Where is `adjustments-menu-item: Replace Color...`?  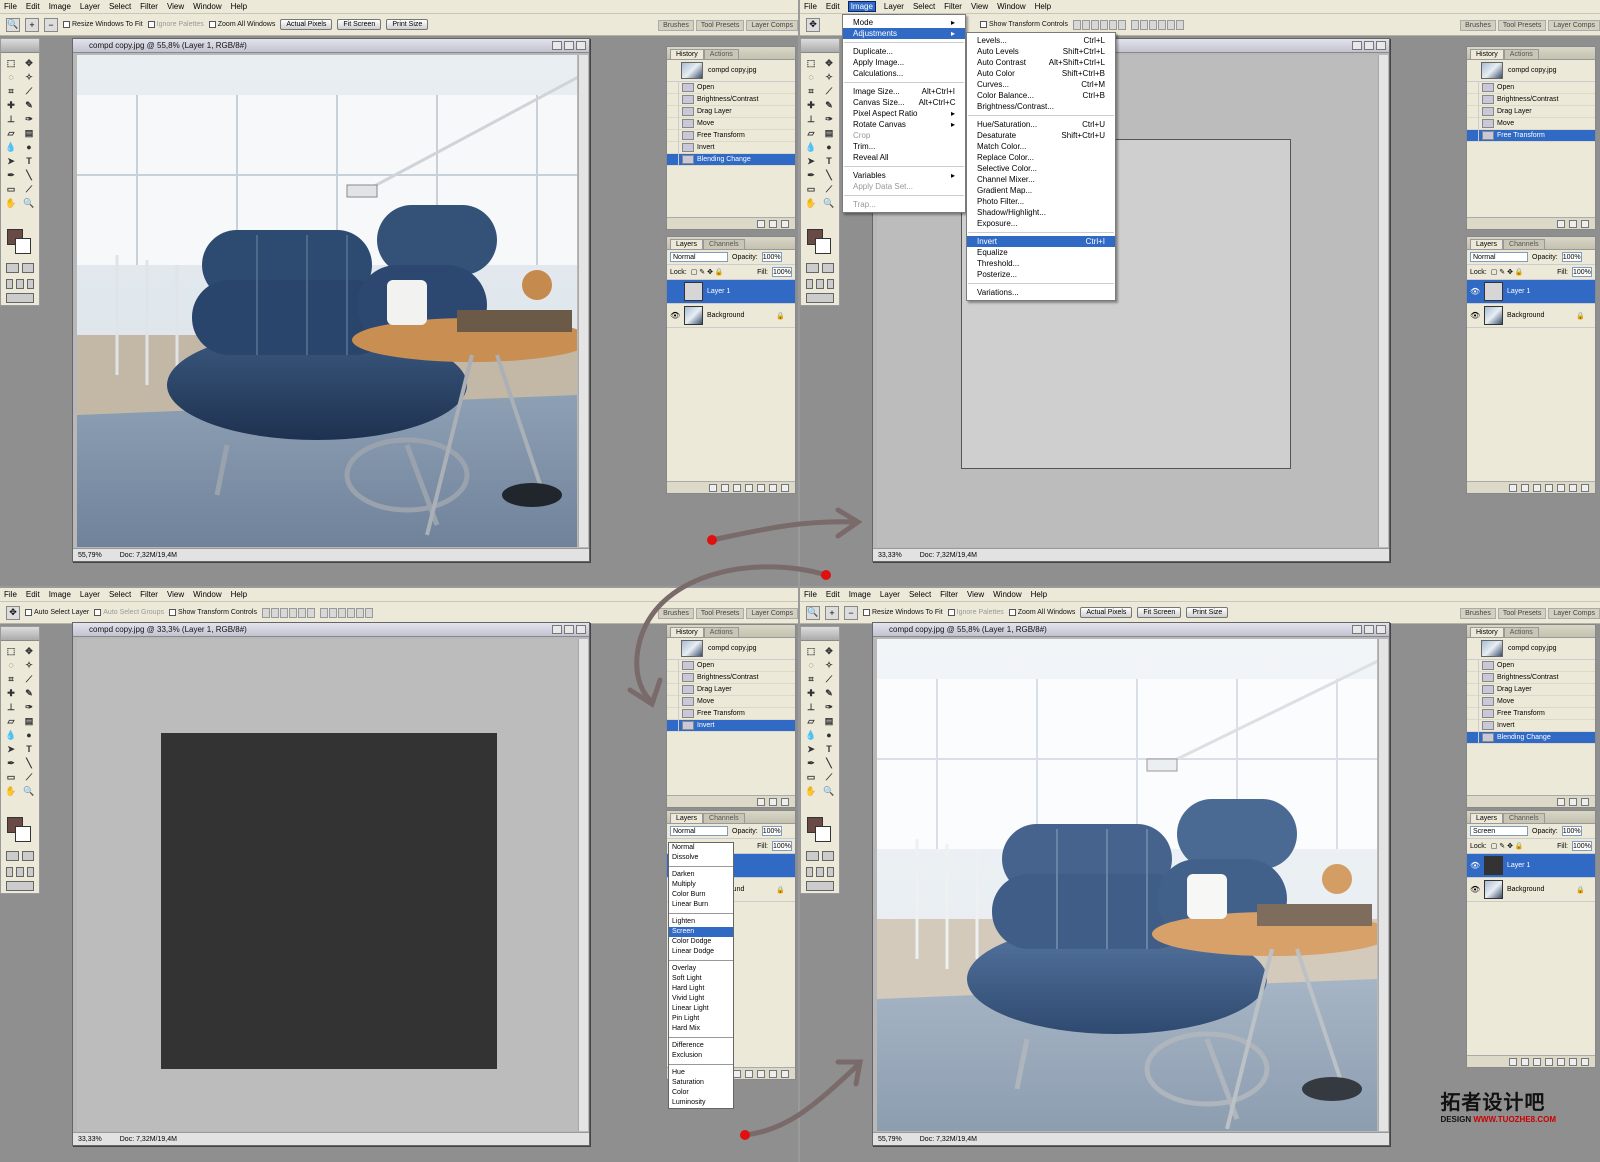 adjustments-menu-item: Replace Color... is located at coordinates (1041, 157).